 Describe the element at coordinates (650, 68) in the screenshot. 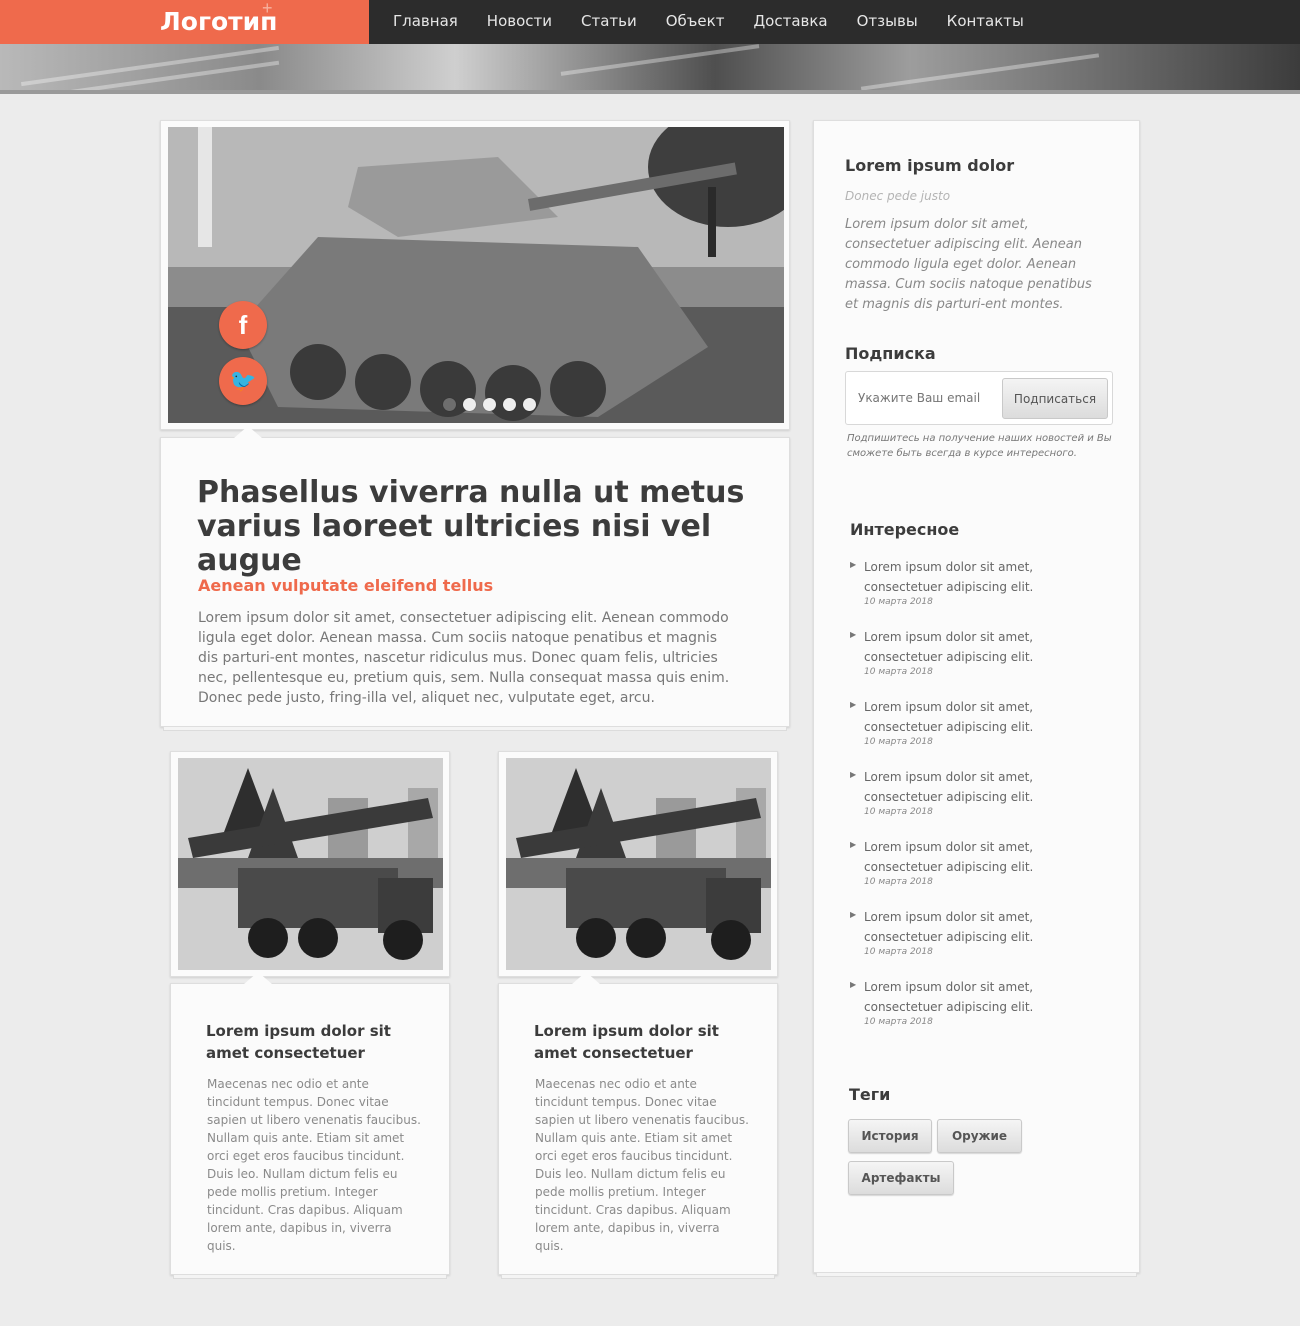

I see `header-banner-image` at that location.